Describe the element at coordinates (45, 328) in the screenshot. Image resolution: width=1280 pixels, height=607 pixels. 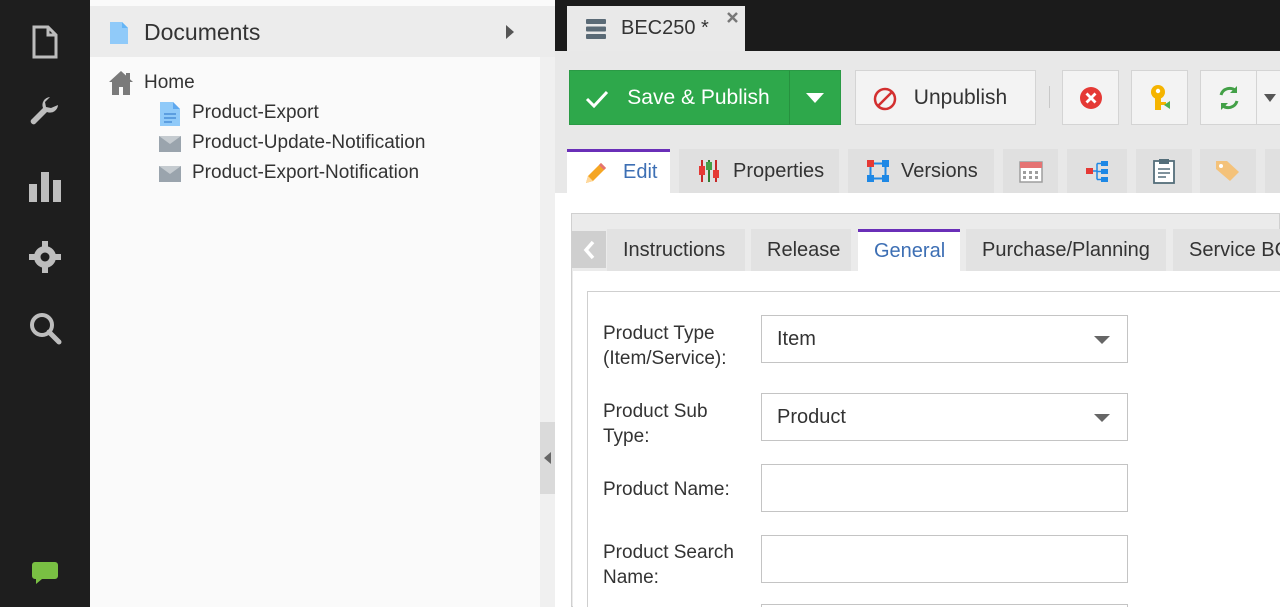
I see `search-icon` at that location.